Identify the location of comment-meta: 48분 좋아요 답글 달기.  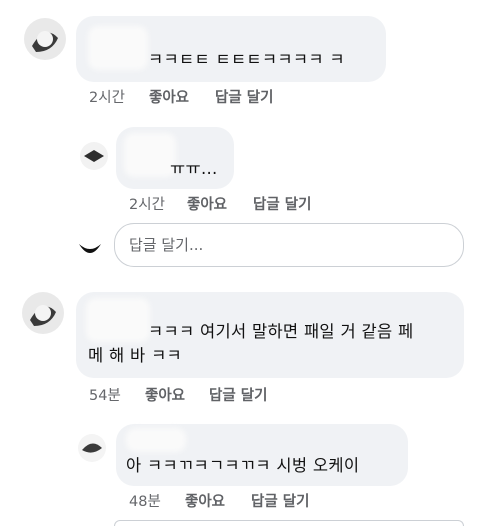
(219, 500).